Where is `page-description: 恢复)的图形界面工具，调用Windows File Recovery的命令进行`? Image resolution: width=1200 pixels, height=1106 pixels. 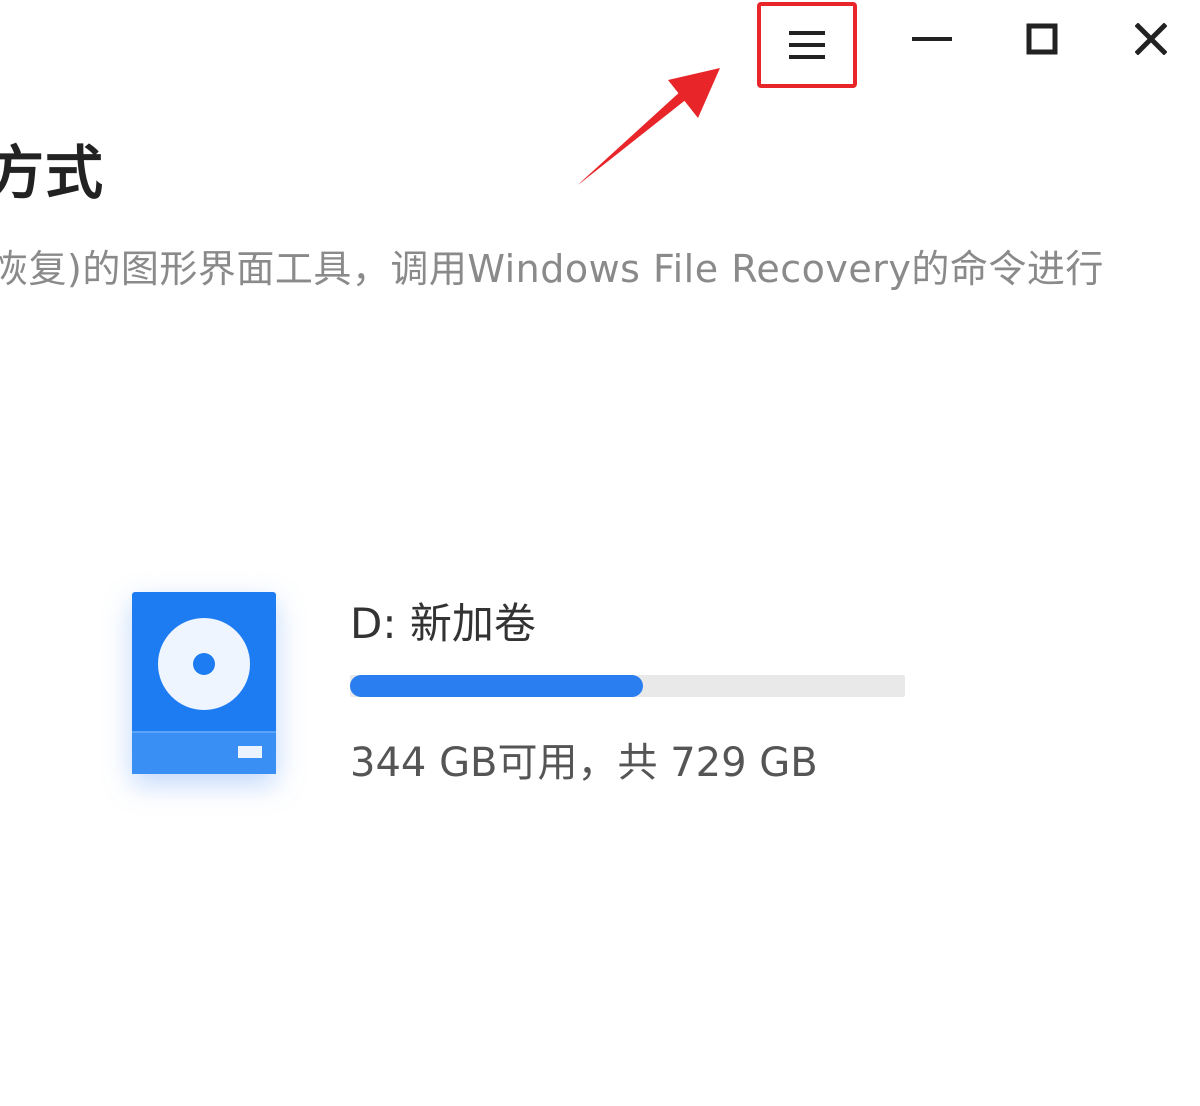 page-description: 恢复)的图形界面工具，调用Windows File Recovery的命令进行 is located at coordinates (552, 269).